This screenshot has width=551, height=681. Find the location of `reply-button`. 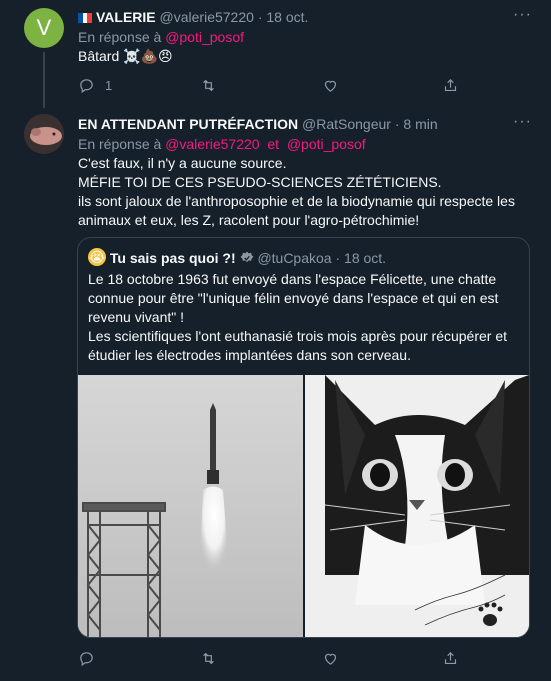

reply-button is located at coordinates (86, 658).